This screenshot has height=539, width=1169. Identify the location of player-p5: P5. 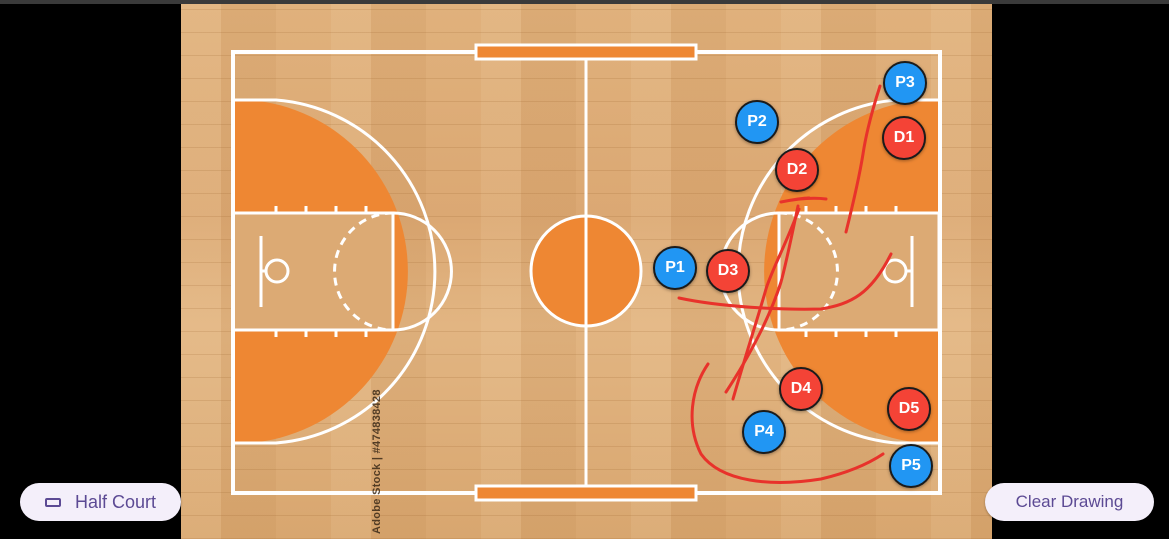
(911, 466).